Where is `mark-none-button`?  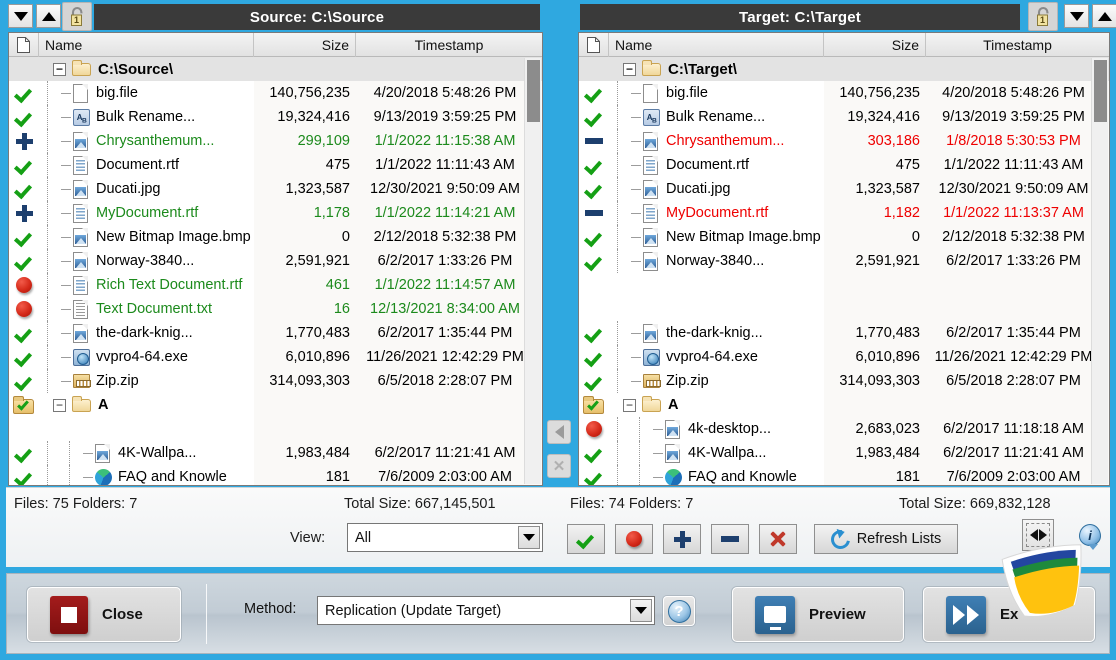 mark-none-button is located at coordinates (778, 539).